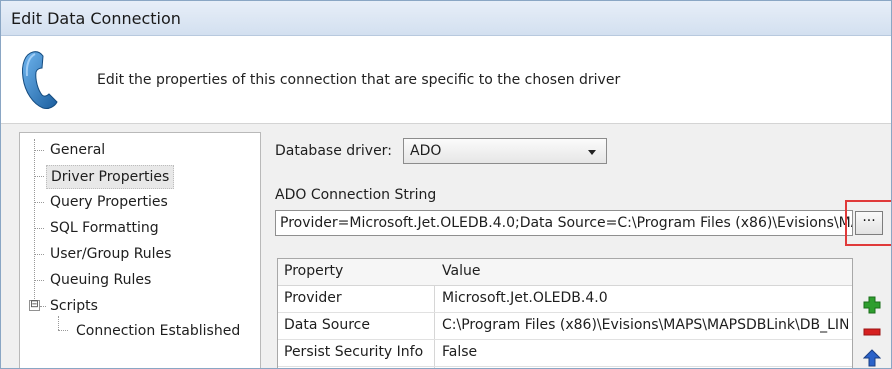 Image resolution: width=892 pixels, height=369 pixels. I want to click on collapse-icon: ⊟, so click(34, 305).